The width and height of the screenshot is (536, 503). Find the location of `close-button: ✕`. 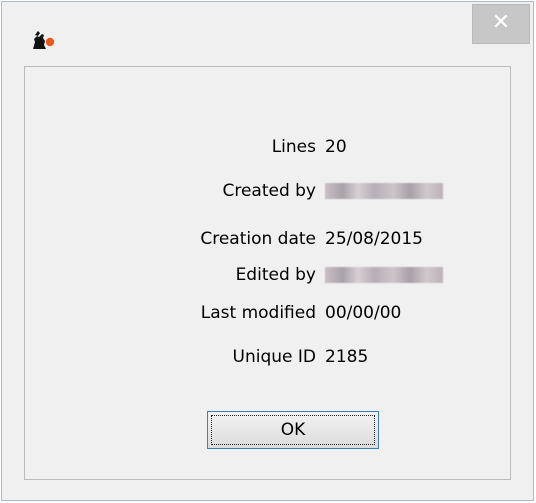

close-button: ✕ is located at coordinates (501, 24).